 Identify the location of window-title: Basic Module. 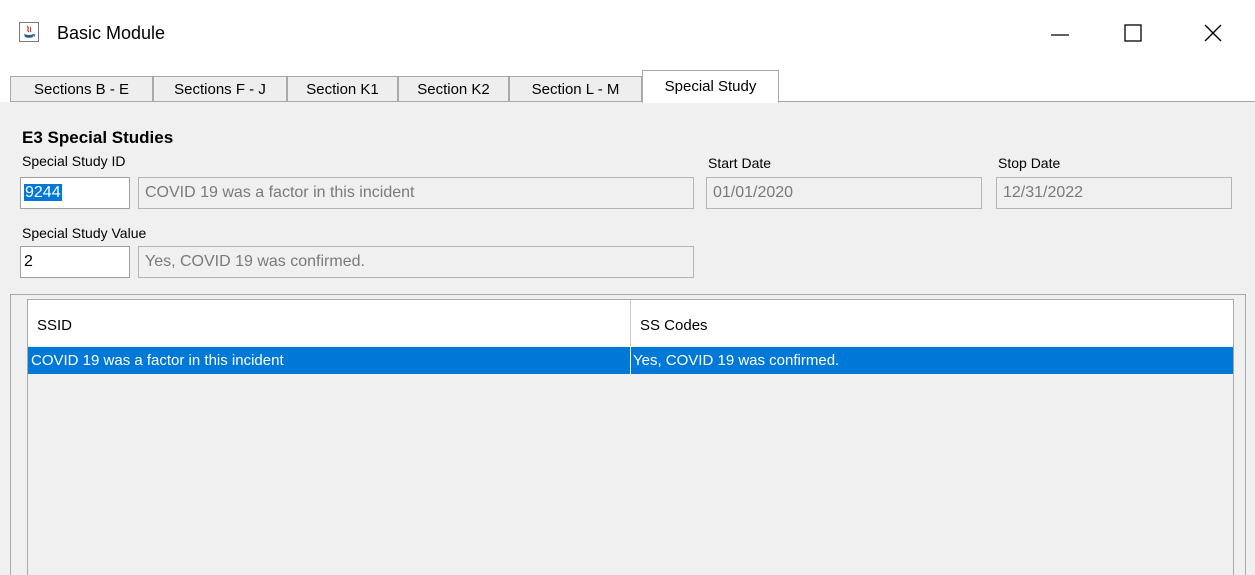
(111, 33).